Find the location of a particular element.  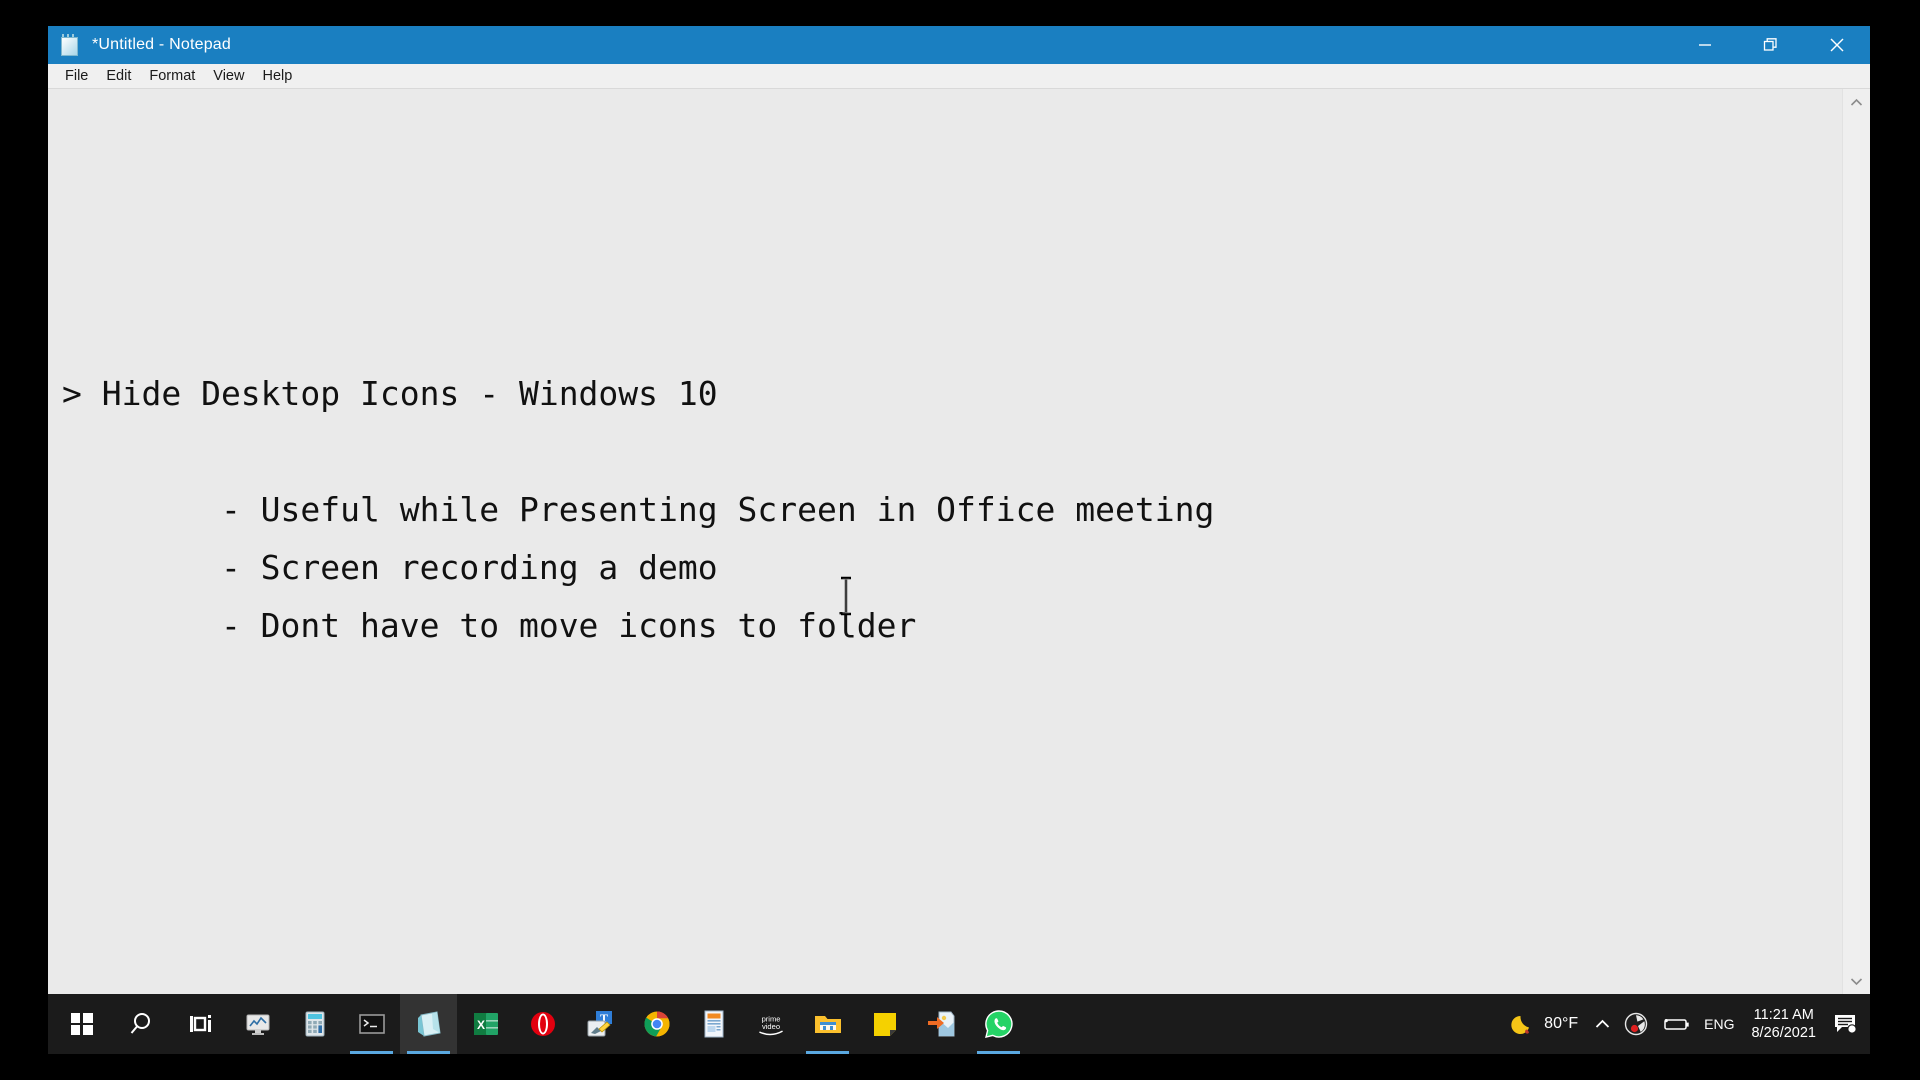

prime-video-button: prime video is located at coordinates (770, 1024).